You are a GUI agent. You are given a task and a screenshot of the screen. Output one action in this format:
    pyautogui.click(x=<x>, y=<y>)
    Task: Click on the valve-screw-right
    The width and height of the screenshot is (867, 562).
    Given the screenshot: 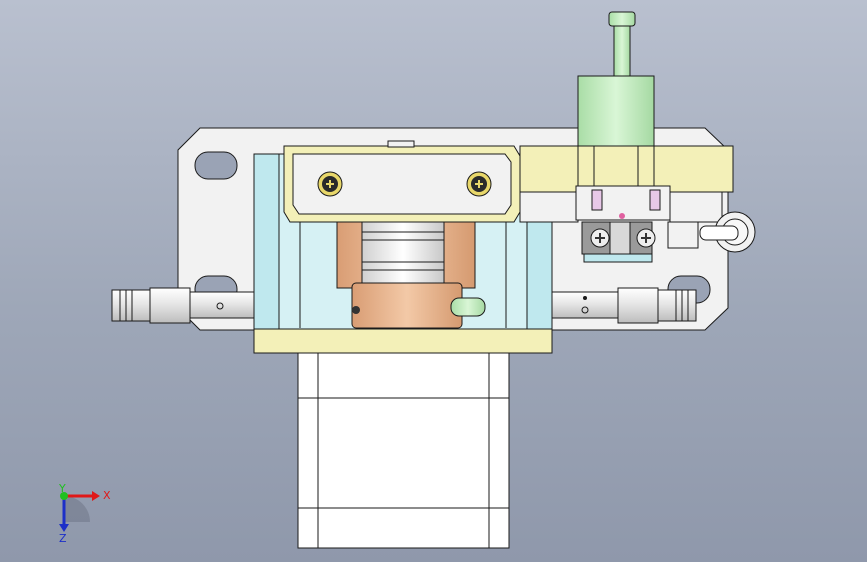 What is the action you would take?
    pyautogui.click(x=646, y=238)
    